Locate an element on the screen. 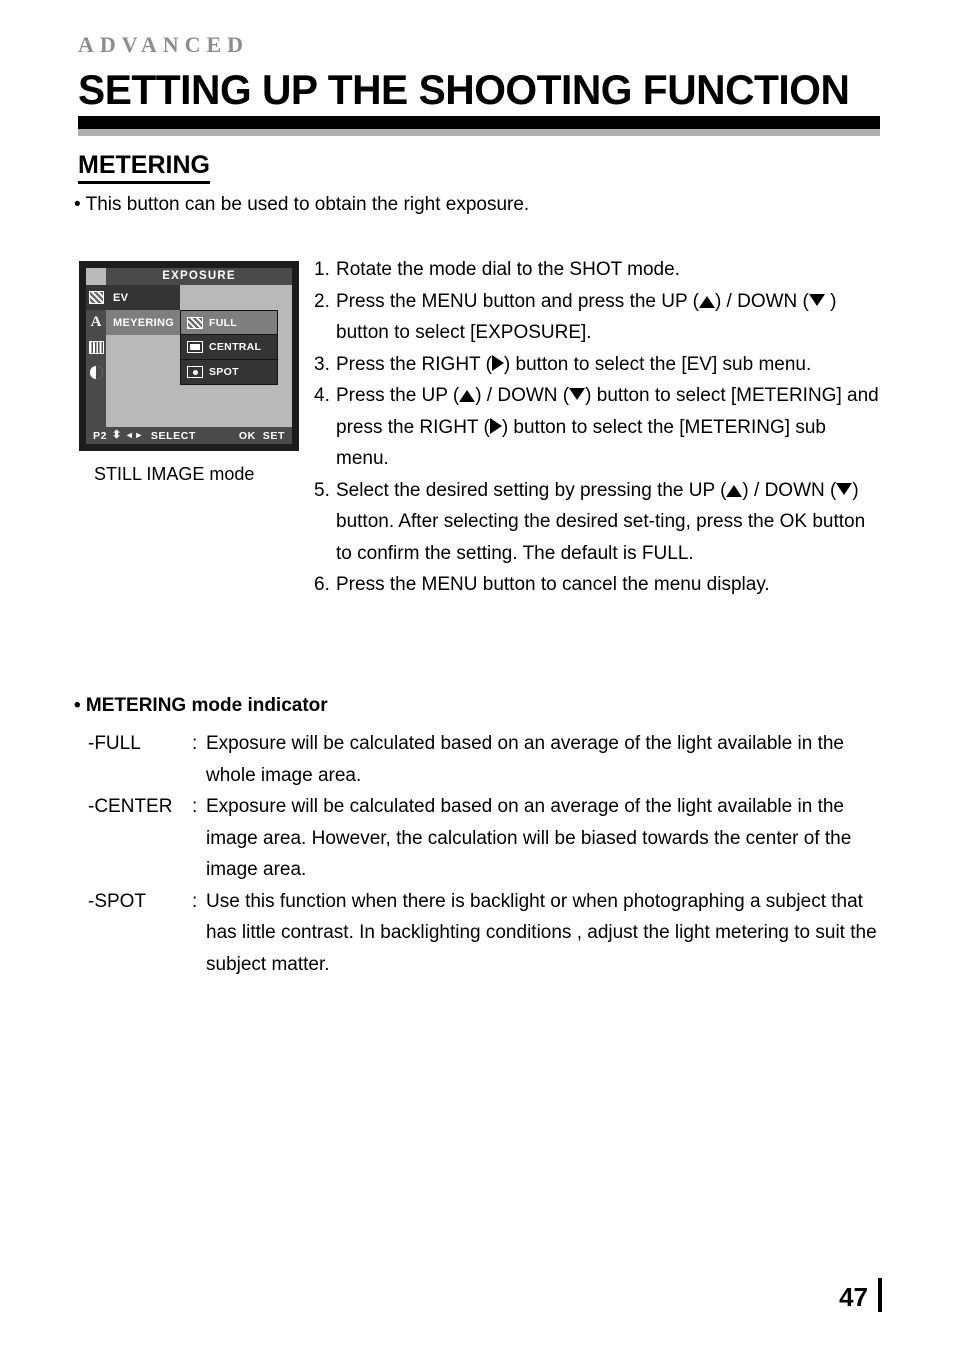 The height and width of the screenshot is (1355, 954). lcd-status-set: SET is located at coordinates (273, 435).